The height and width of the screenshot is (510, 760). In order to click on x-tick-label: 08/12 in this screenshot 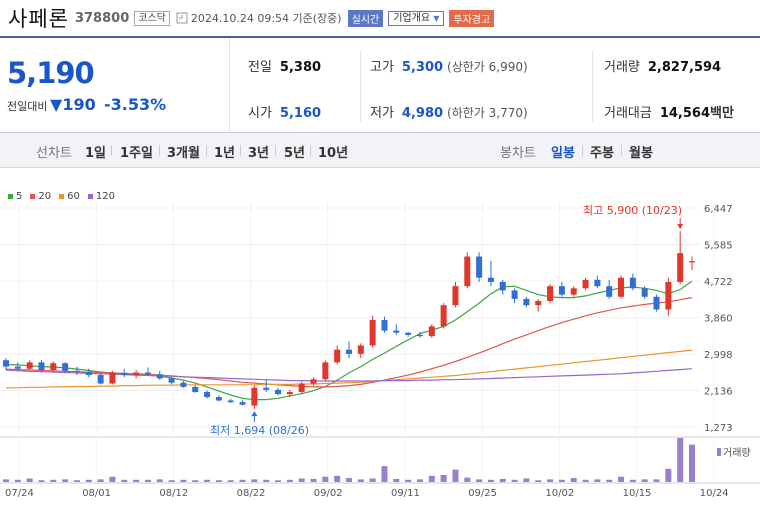, I will do `click(173, 493)`.